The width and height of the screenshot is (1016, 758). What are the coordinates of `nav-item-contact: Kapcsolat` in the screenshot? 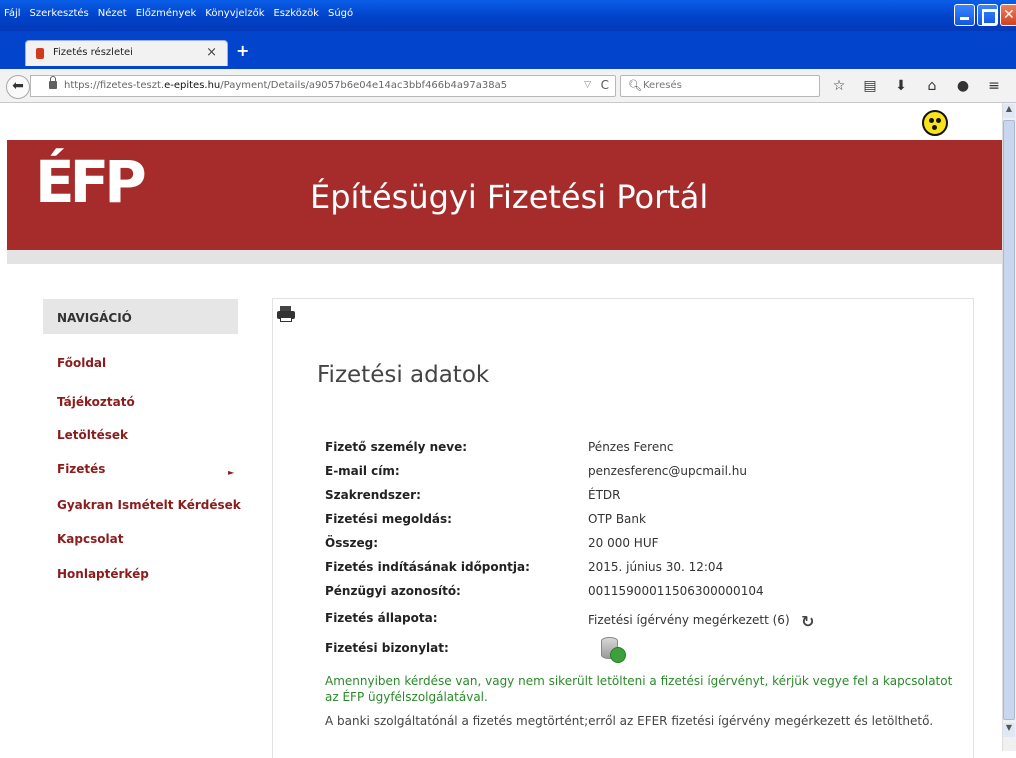 It's located at (90, 539).